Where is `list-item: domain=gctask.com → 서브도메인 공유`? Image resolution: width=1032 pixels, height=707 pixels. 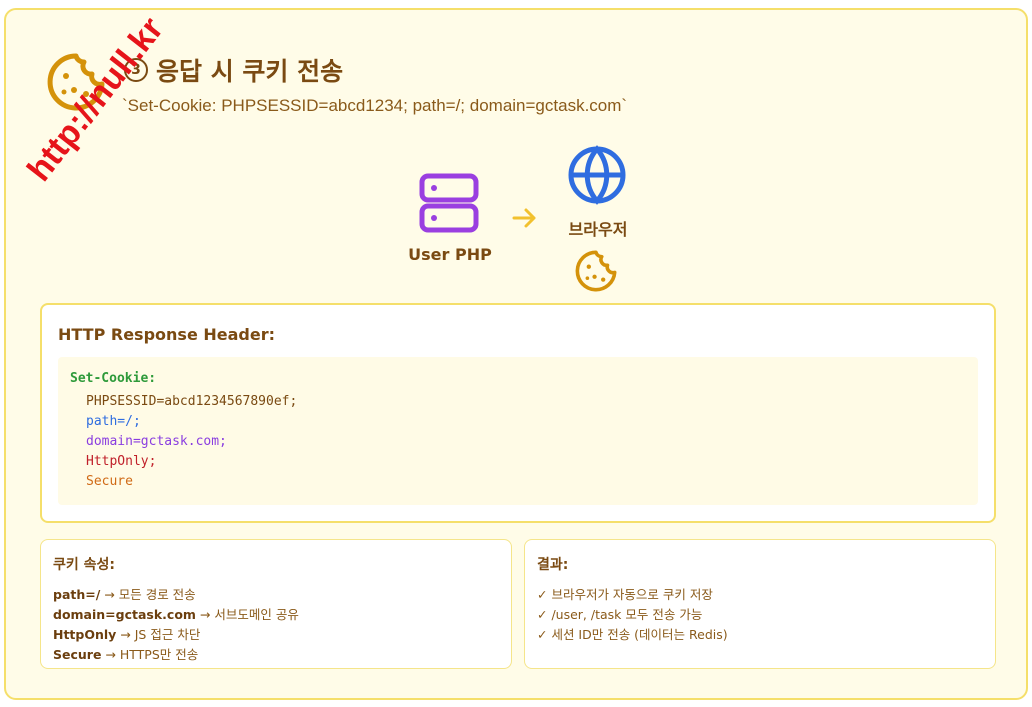
list-item: domain=gctask.com → 서브도메인 공유 is located at coordinates (176, 614).